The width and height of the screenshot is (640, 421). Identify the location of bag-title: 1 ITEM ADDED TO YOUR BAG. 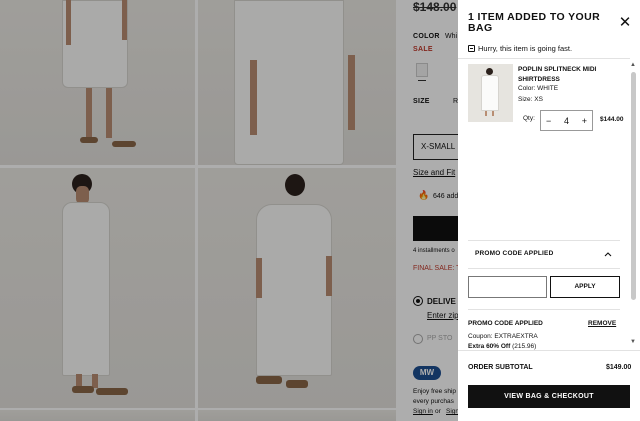
(534, 22).